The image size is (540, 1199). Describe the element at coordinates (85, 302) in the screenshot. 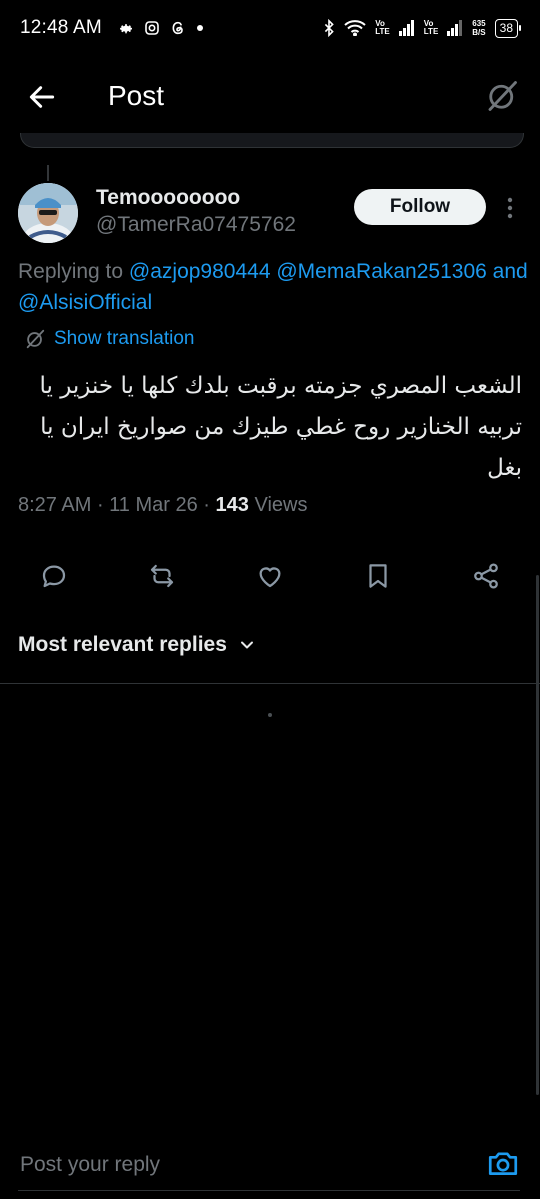

I see `mention-link-3: @AlsisiOfficial` at that location.